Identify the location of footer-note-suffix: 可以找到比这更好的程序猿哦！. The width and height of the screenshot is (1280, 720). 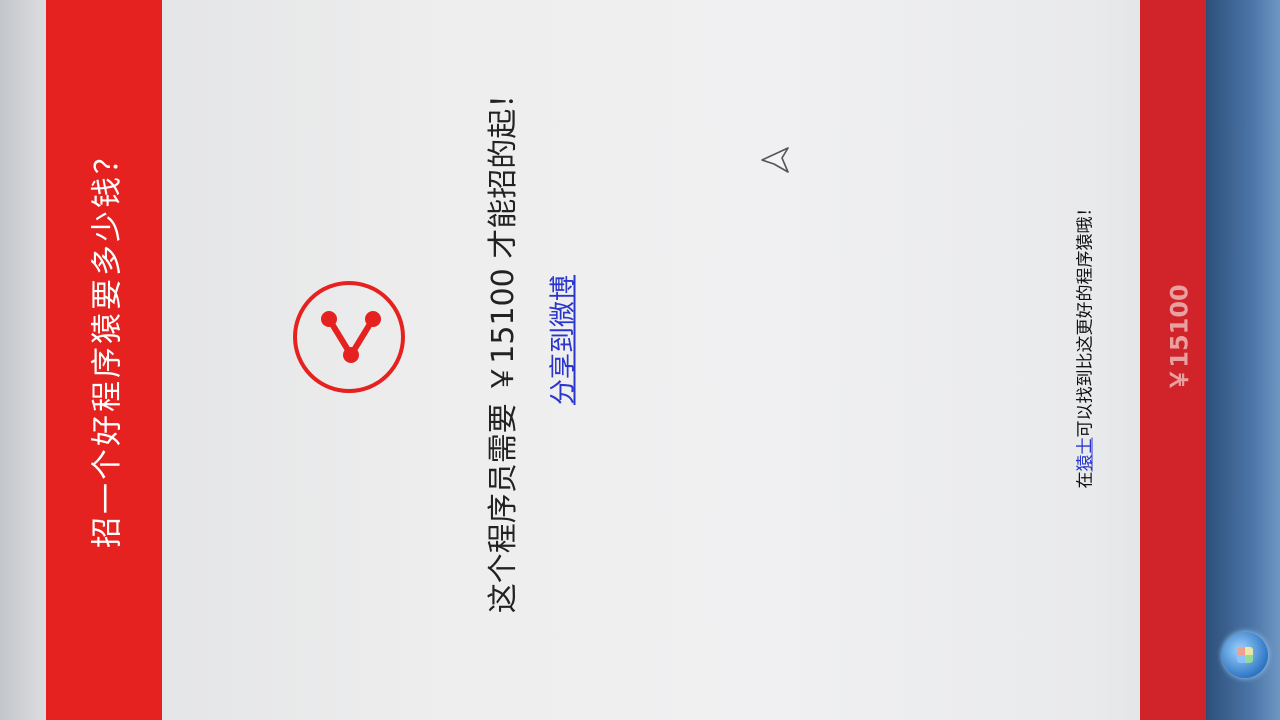
(1085, 318).